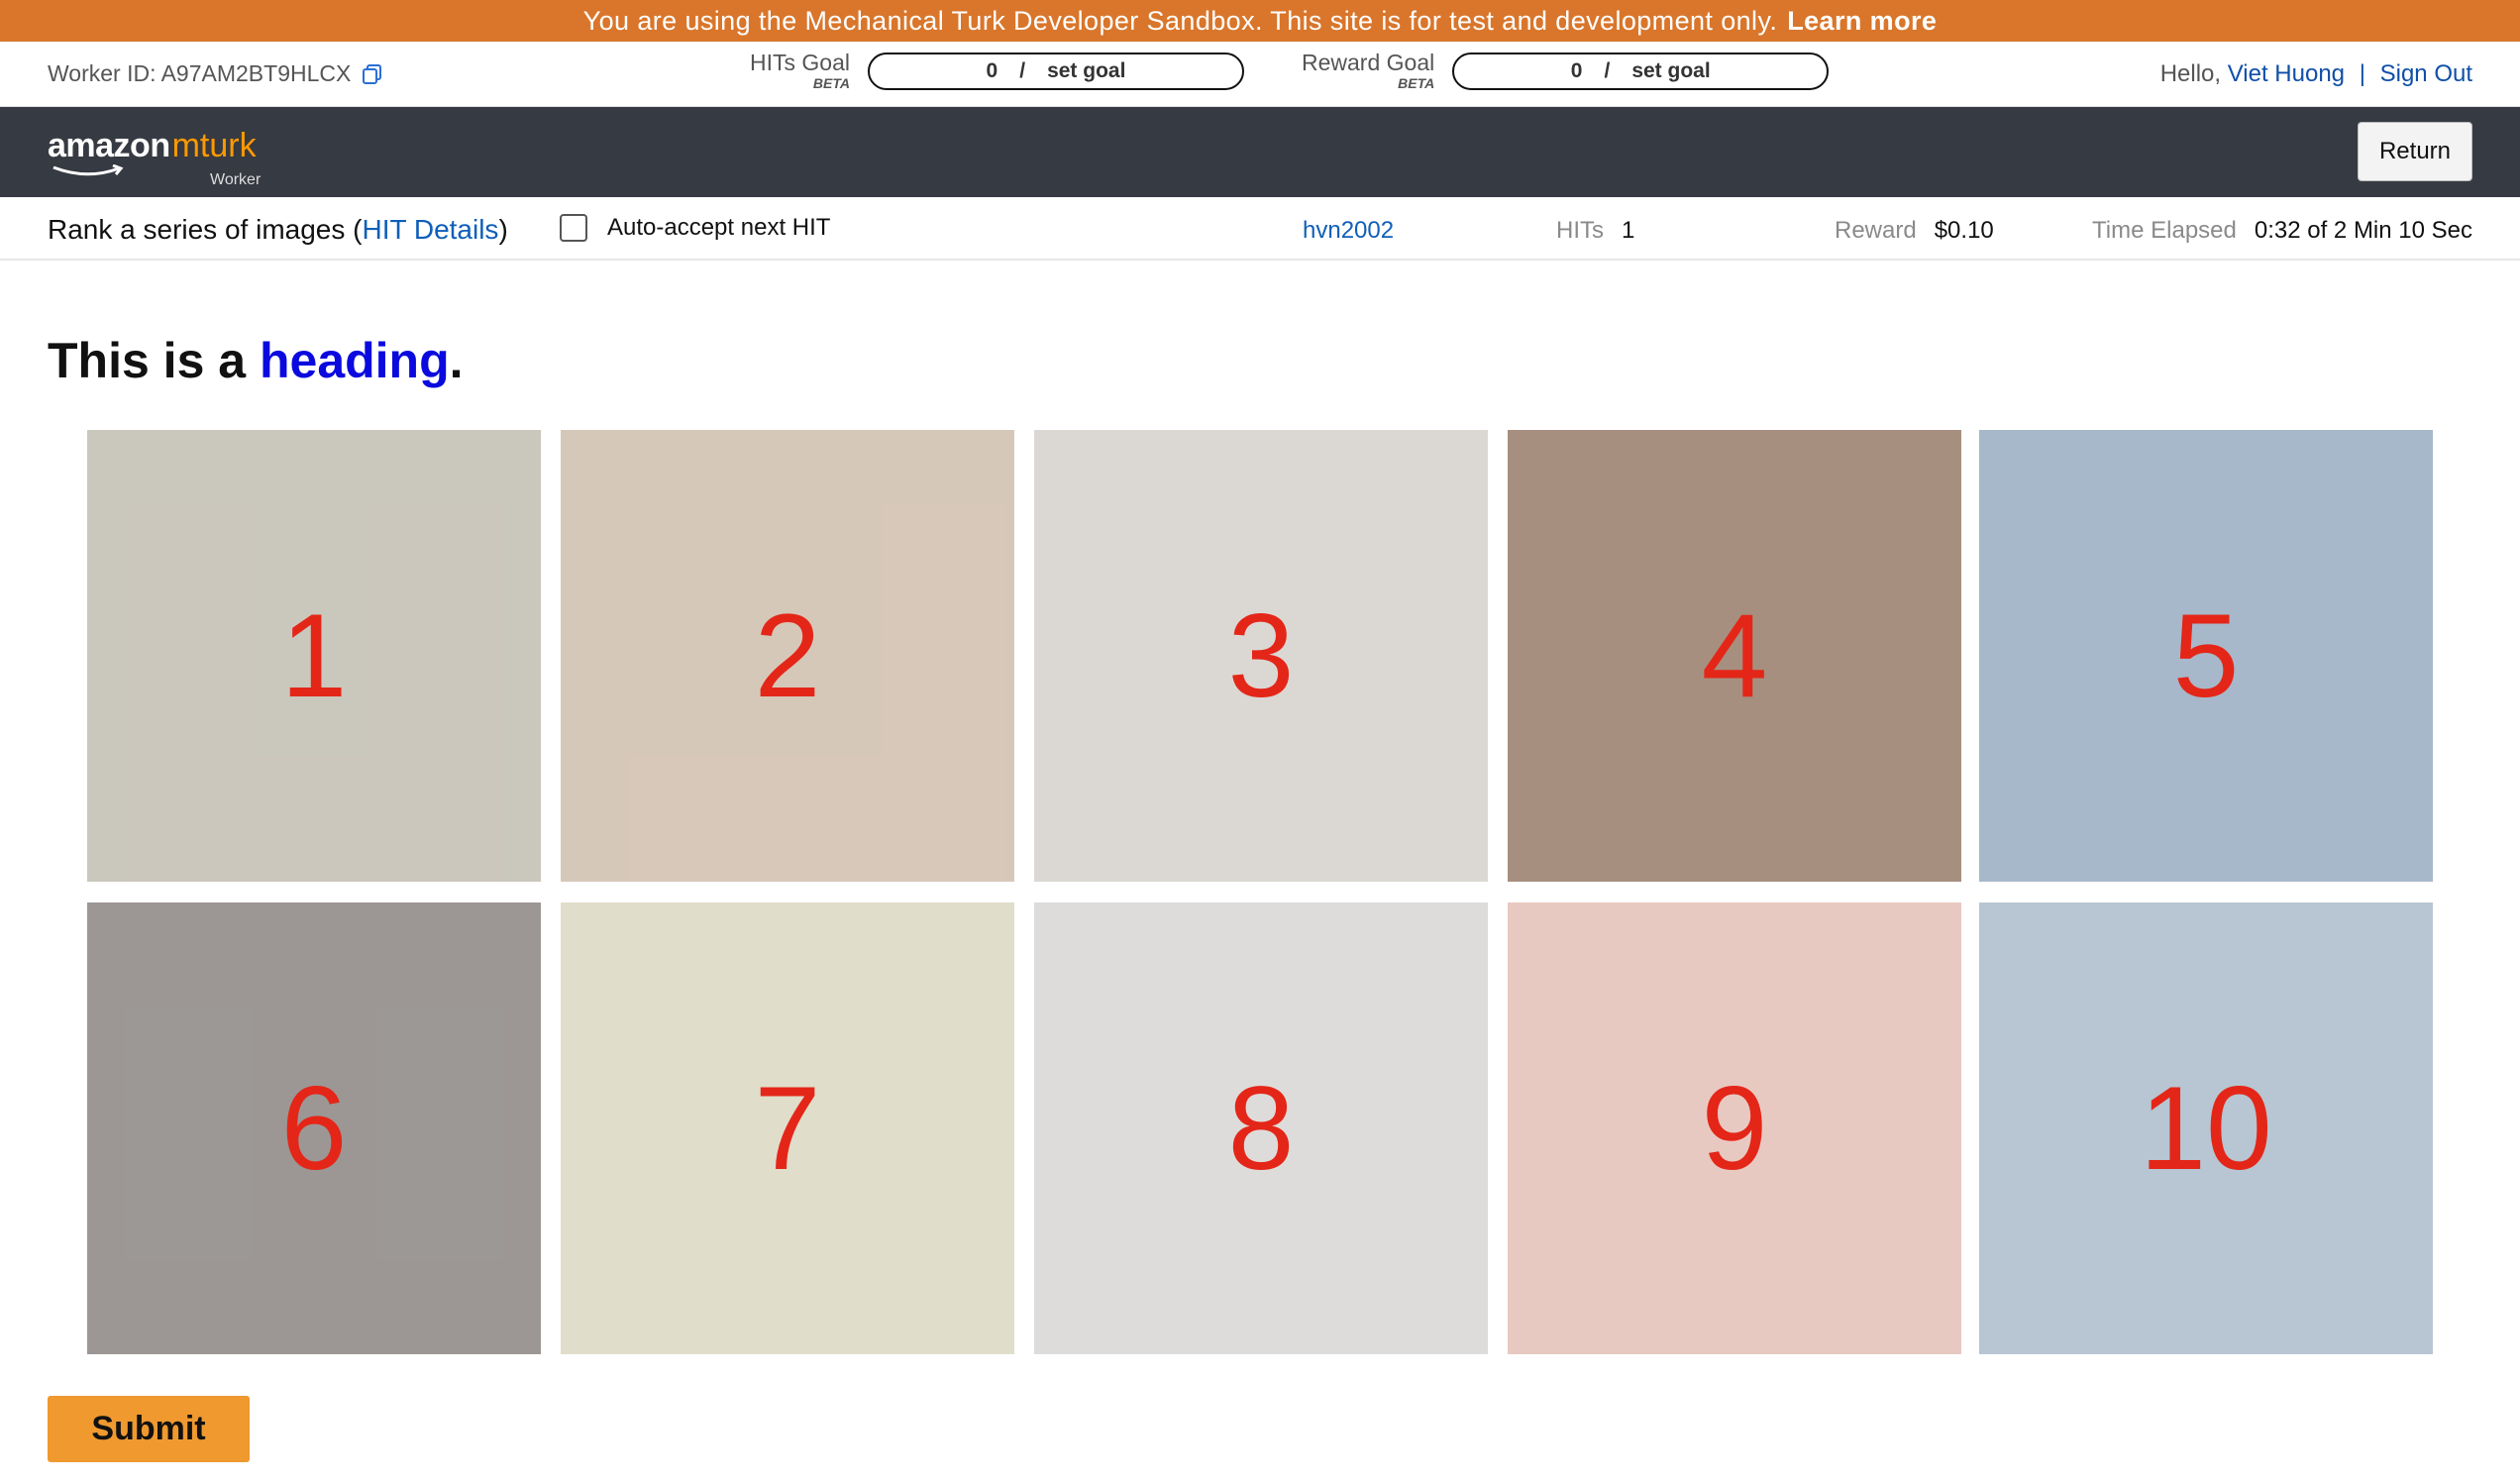 The width and height of the screenshot is (2520, 1484). I want to click on reward-goal: Reward Goal BETA 0 / set goal, so click(1566, 71).